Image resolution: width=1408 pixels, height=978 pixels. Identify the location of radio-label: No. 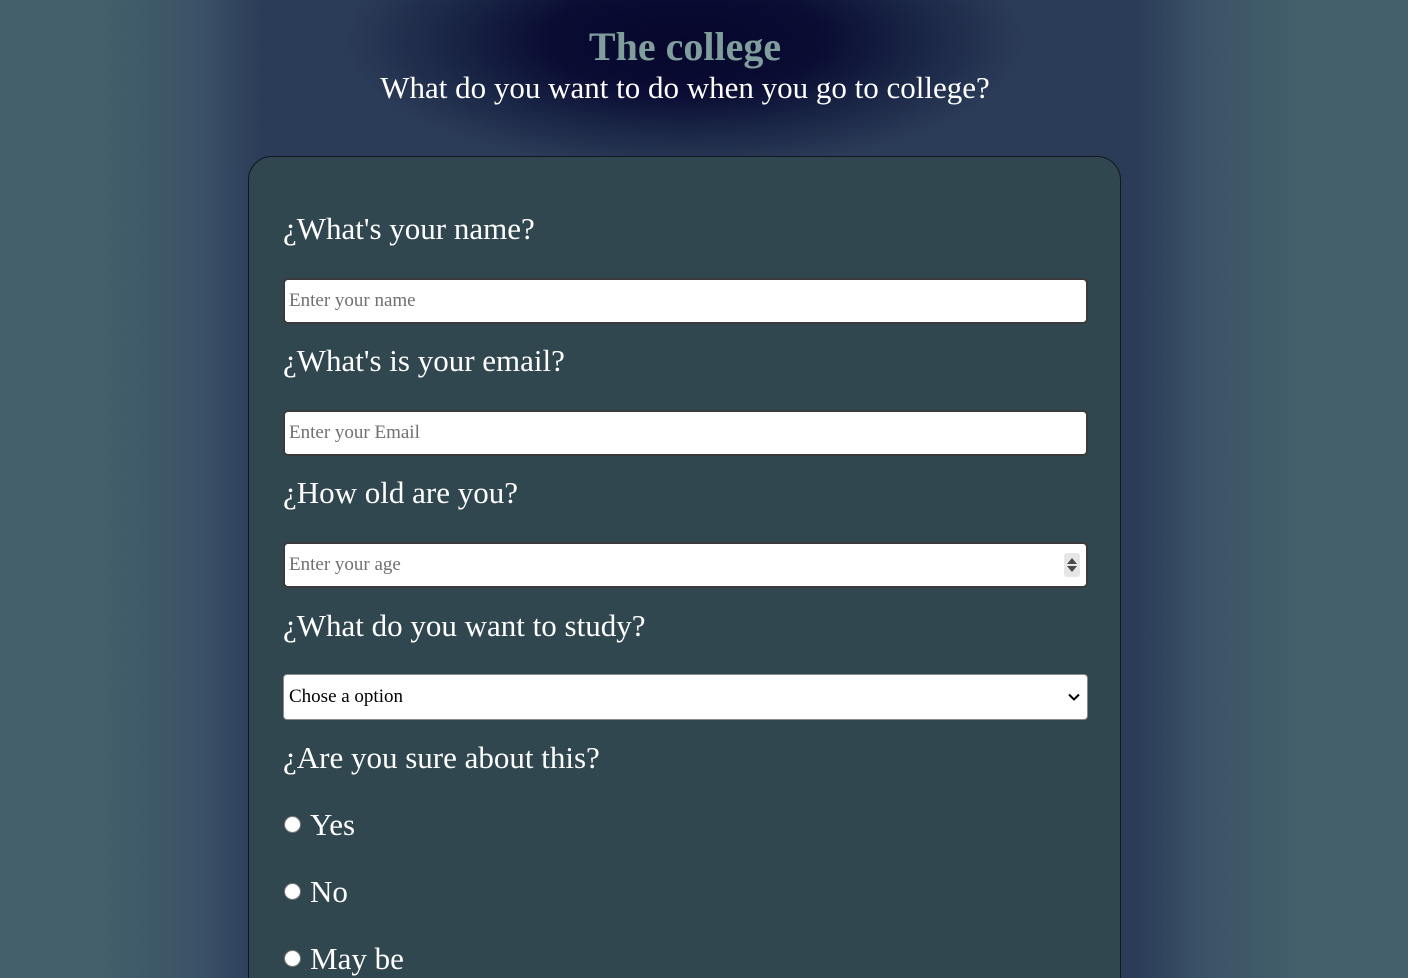
(329, 891).